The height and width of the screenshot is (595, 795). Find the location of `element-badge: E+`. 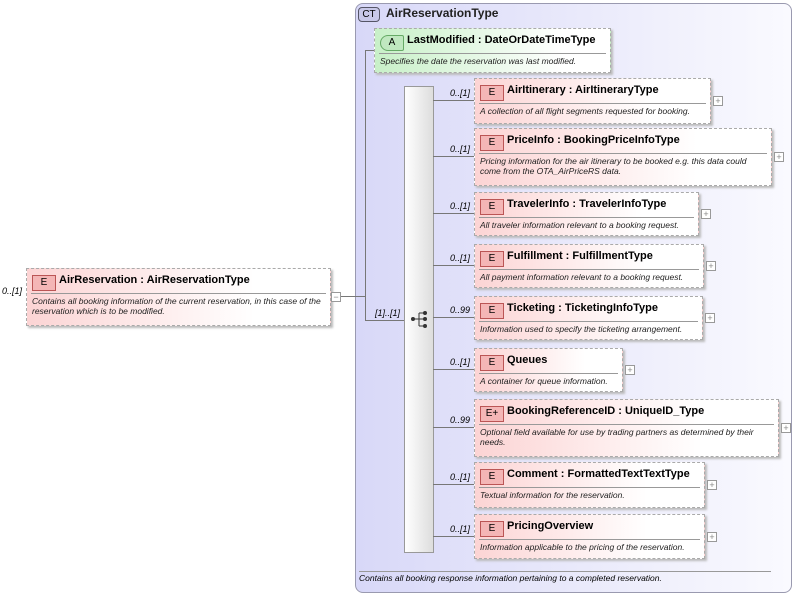

element-badge: E+ is located at coordinates (492, 414).